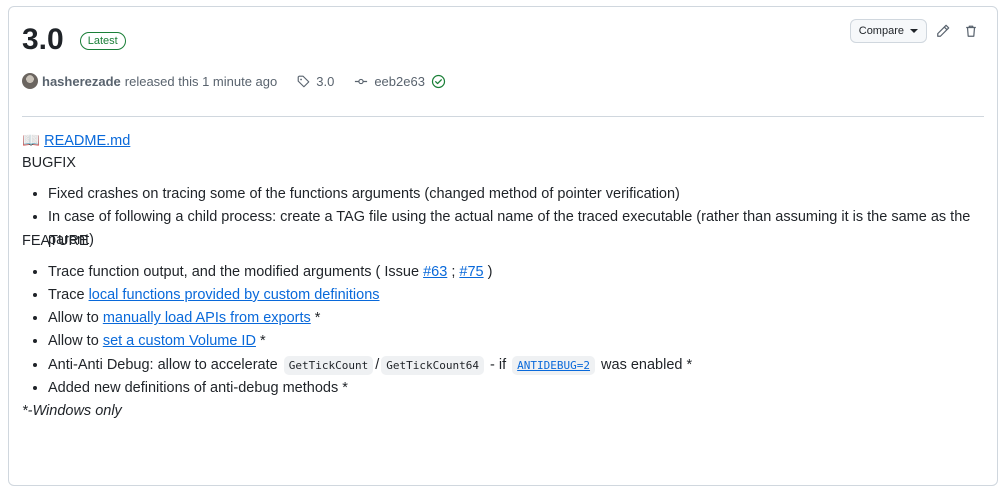 Image resolution: width=1000 pixels, height=486 pixels. What do you see at coordinates (515, 341) in the screenshot?
I see `list-item: Allow to set a custom Volume ID *` at bounding box center [515, 341].